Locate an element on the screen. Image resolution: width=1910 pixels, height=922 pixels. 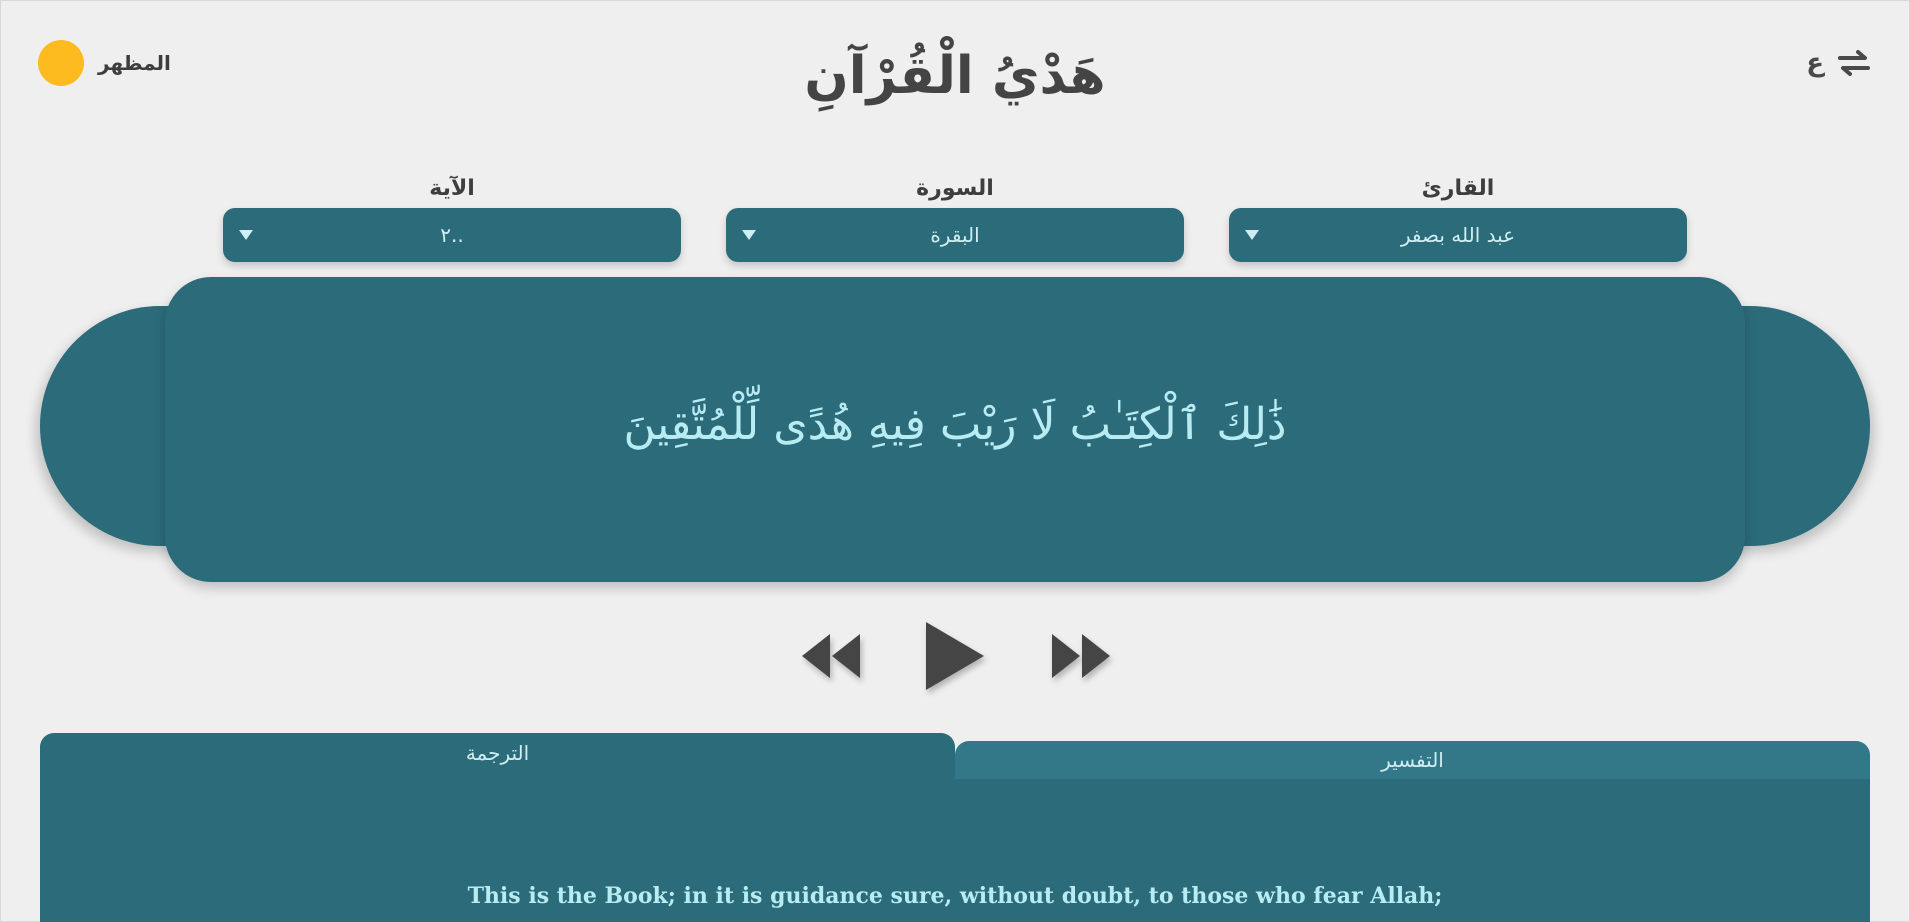
language-letter: ع is located at coordinates (1815, 63).